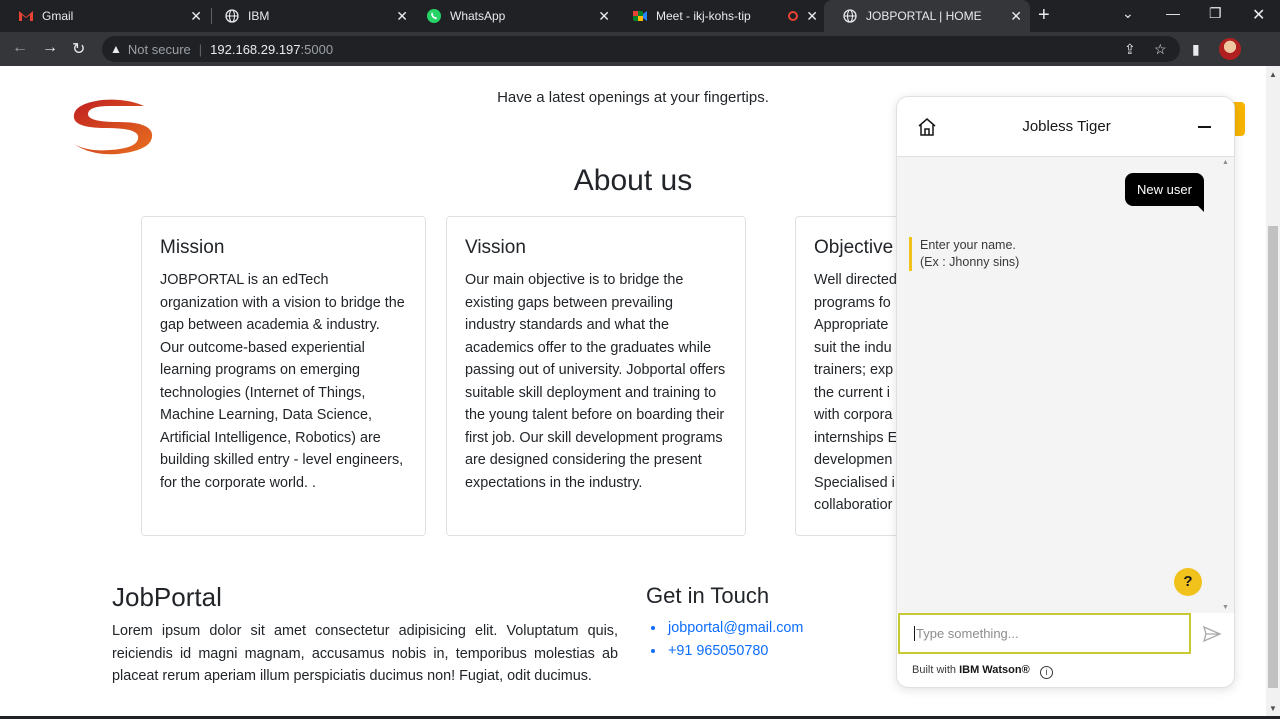  What do you see at coordinates (964, 254) in the screenshot?
I see `bot-message: Enter your name. (Ex : Jhonny sins)` at bounding box center [964, 254].